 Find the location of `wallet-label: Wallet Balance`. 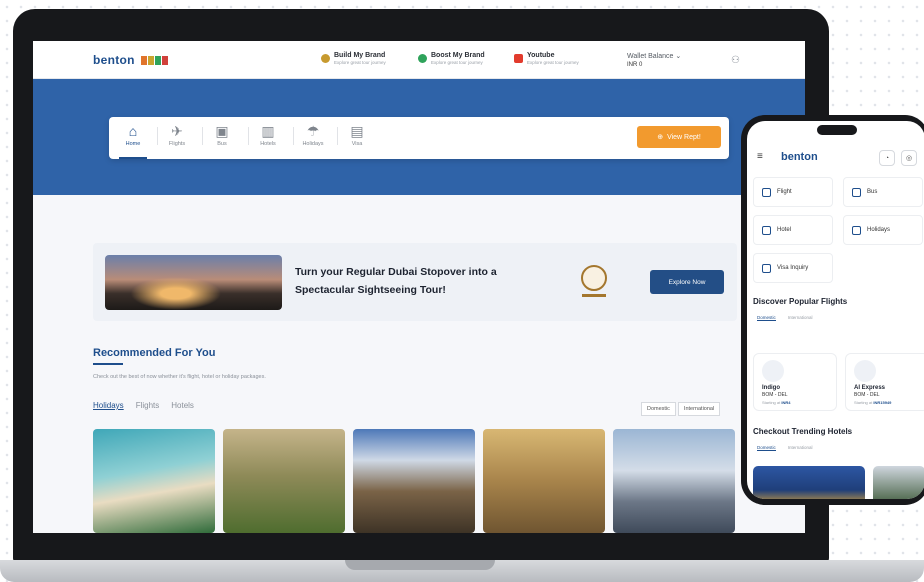

wallet-label: Wallet Balance is located at coordinates (650, 56).